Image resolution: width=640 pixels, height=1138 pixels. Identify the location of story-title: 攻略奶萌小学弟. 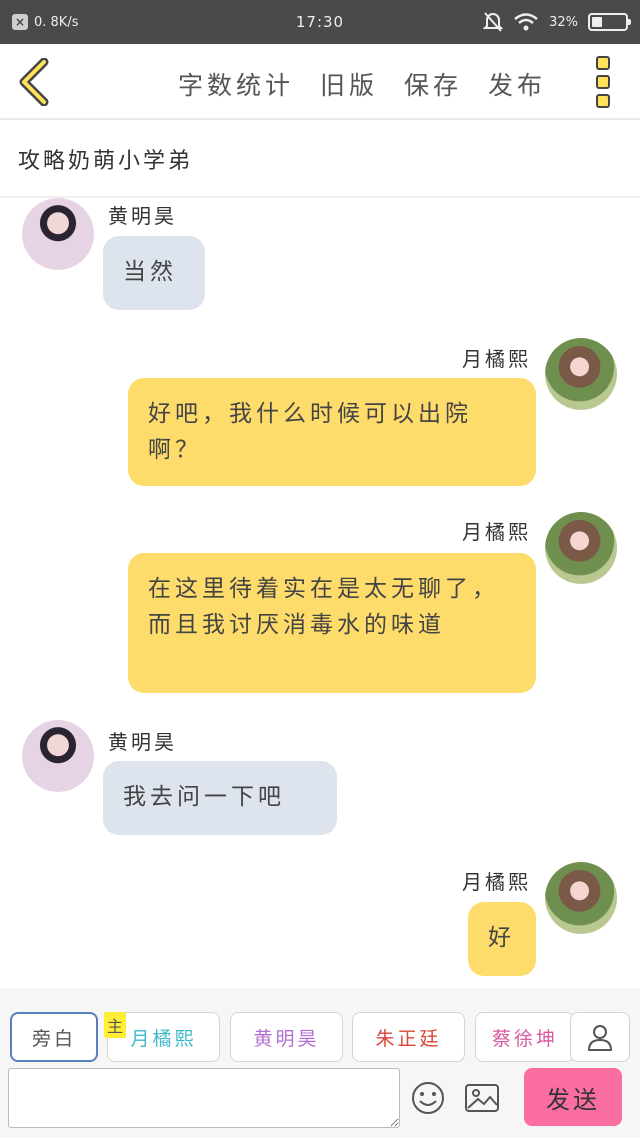
(320, 160).